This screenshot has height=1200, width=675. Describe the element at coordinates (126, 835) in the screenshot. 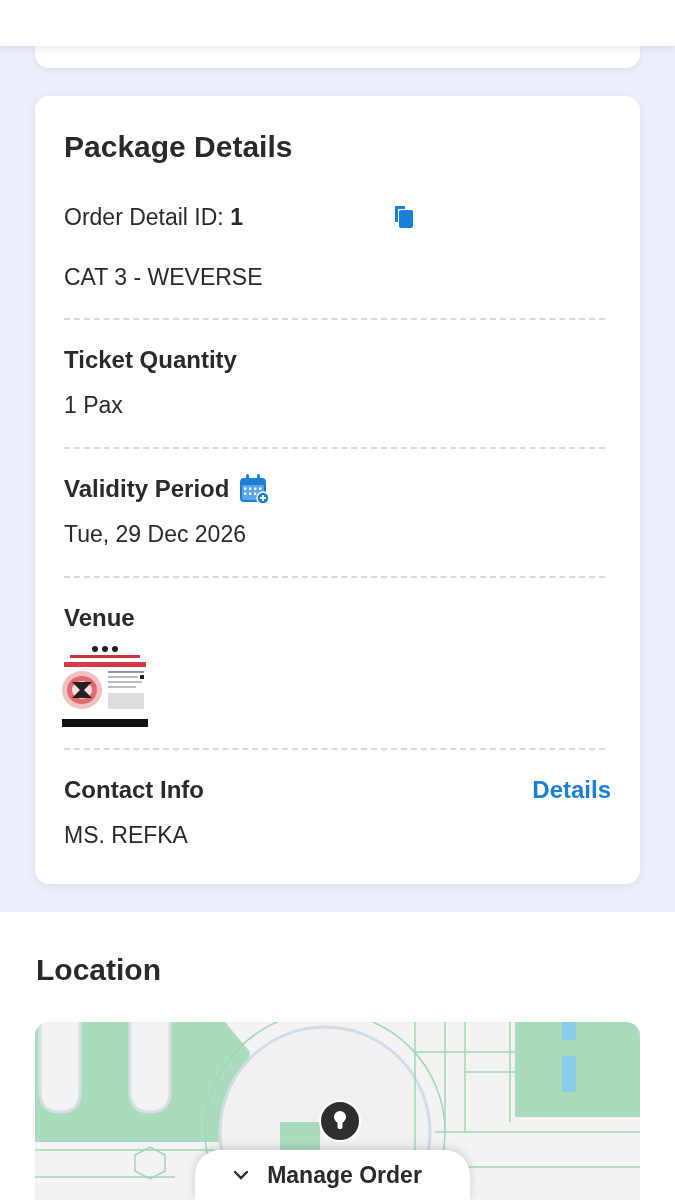

I see `section-value: MS. REFKA` at that location.